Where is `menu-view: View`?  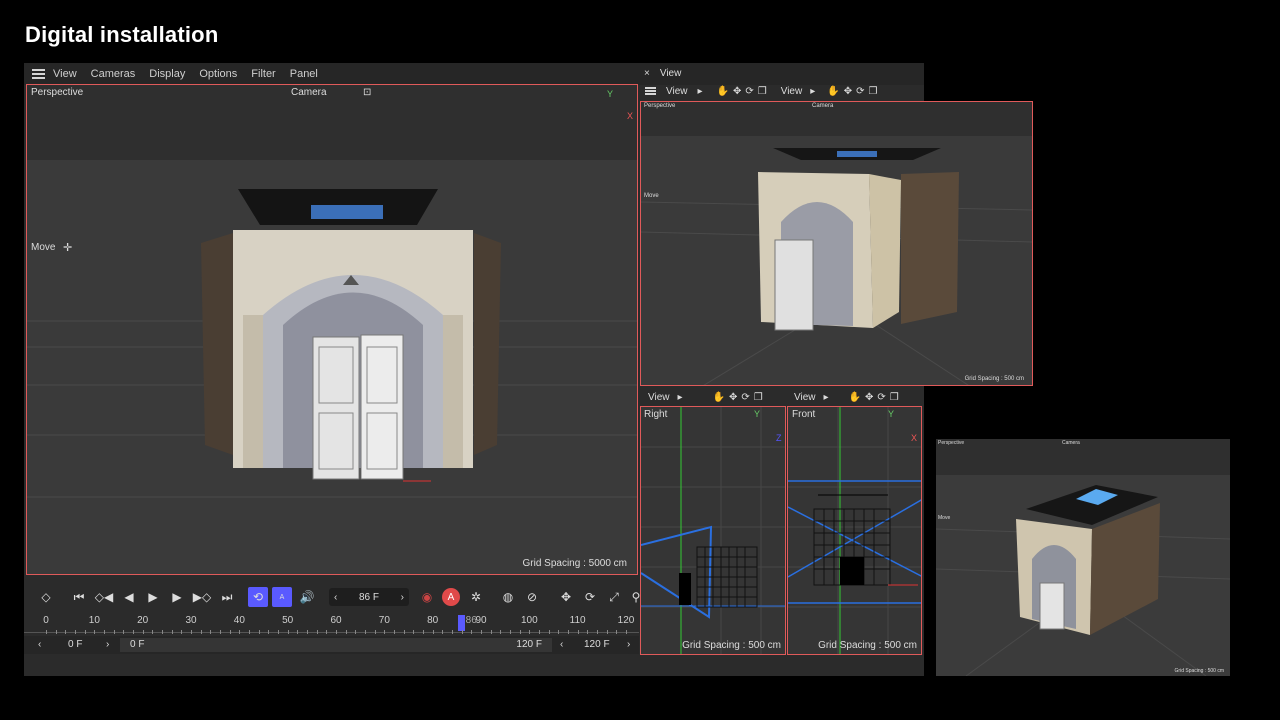
menu-view: View is located at coordinates (65, 74).